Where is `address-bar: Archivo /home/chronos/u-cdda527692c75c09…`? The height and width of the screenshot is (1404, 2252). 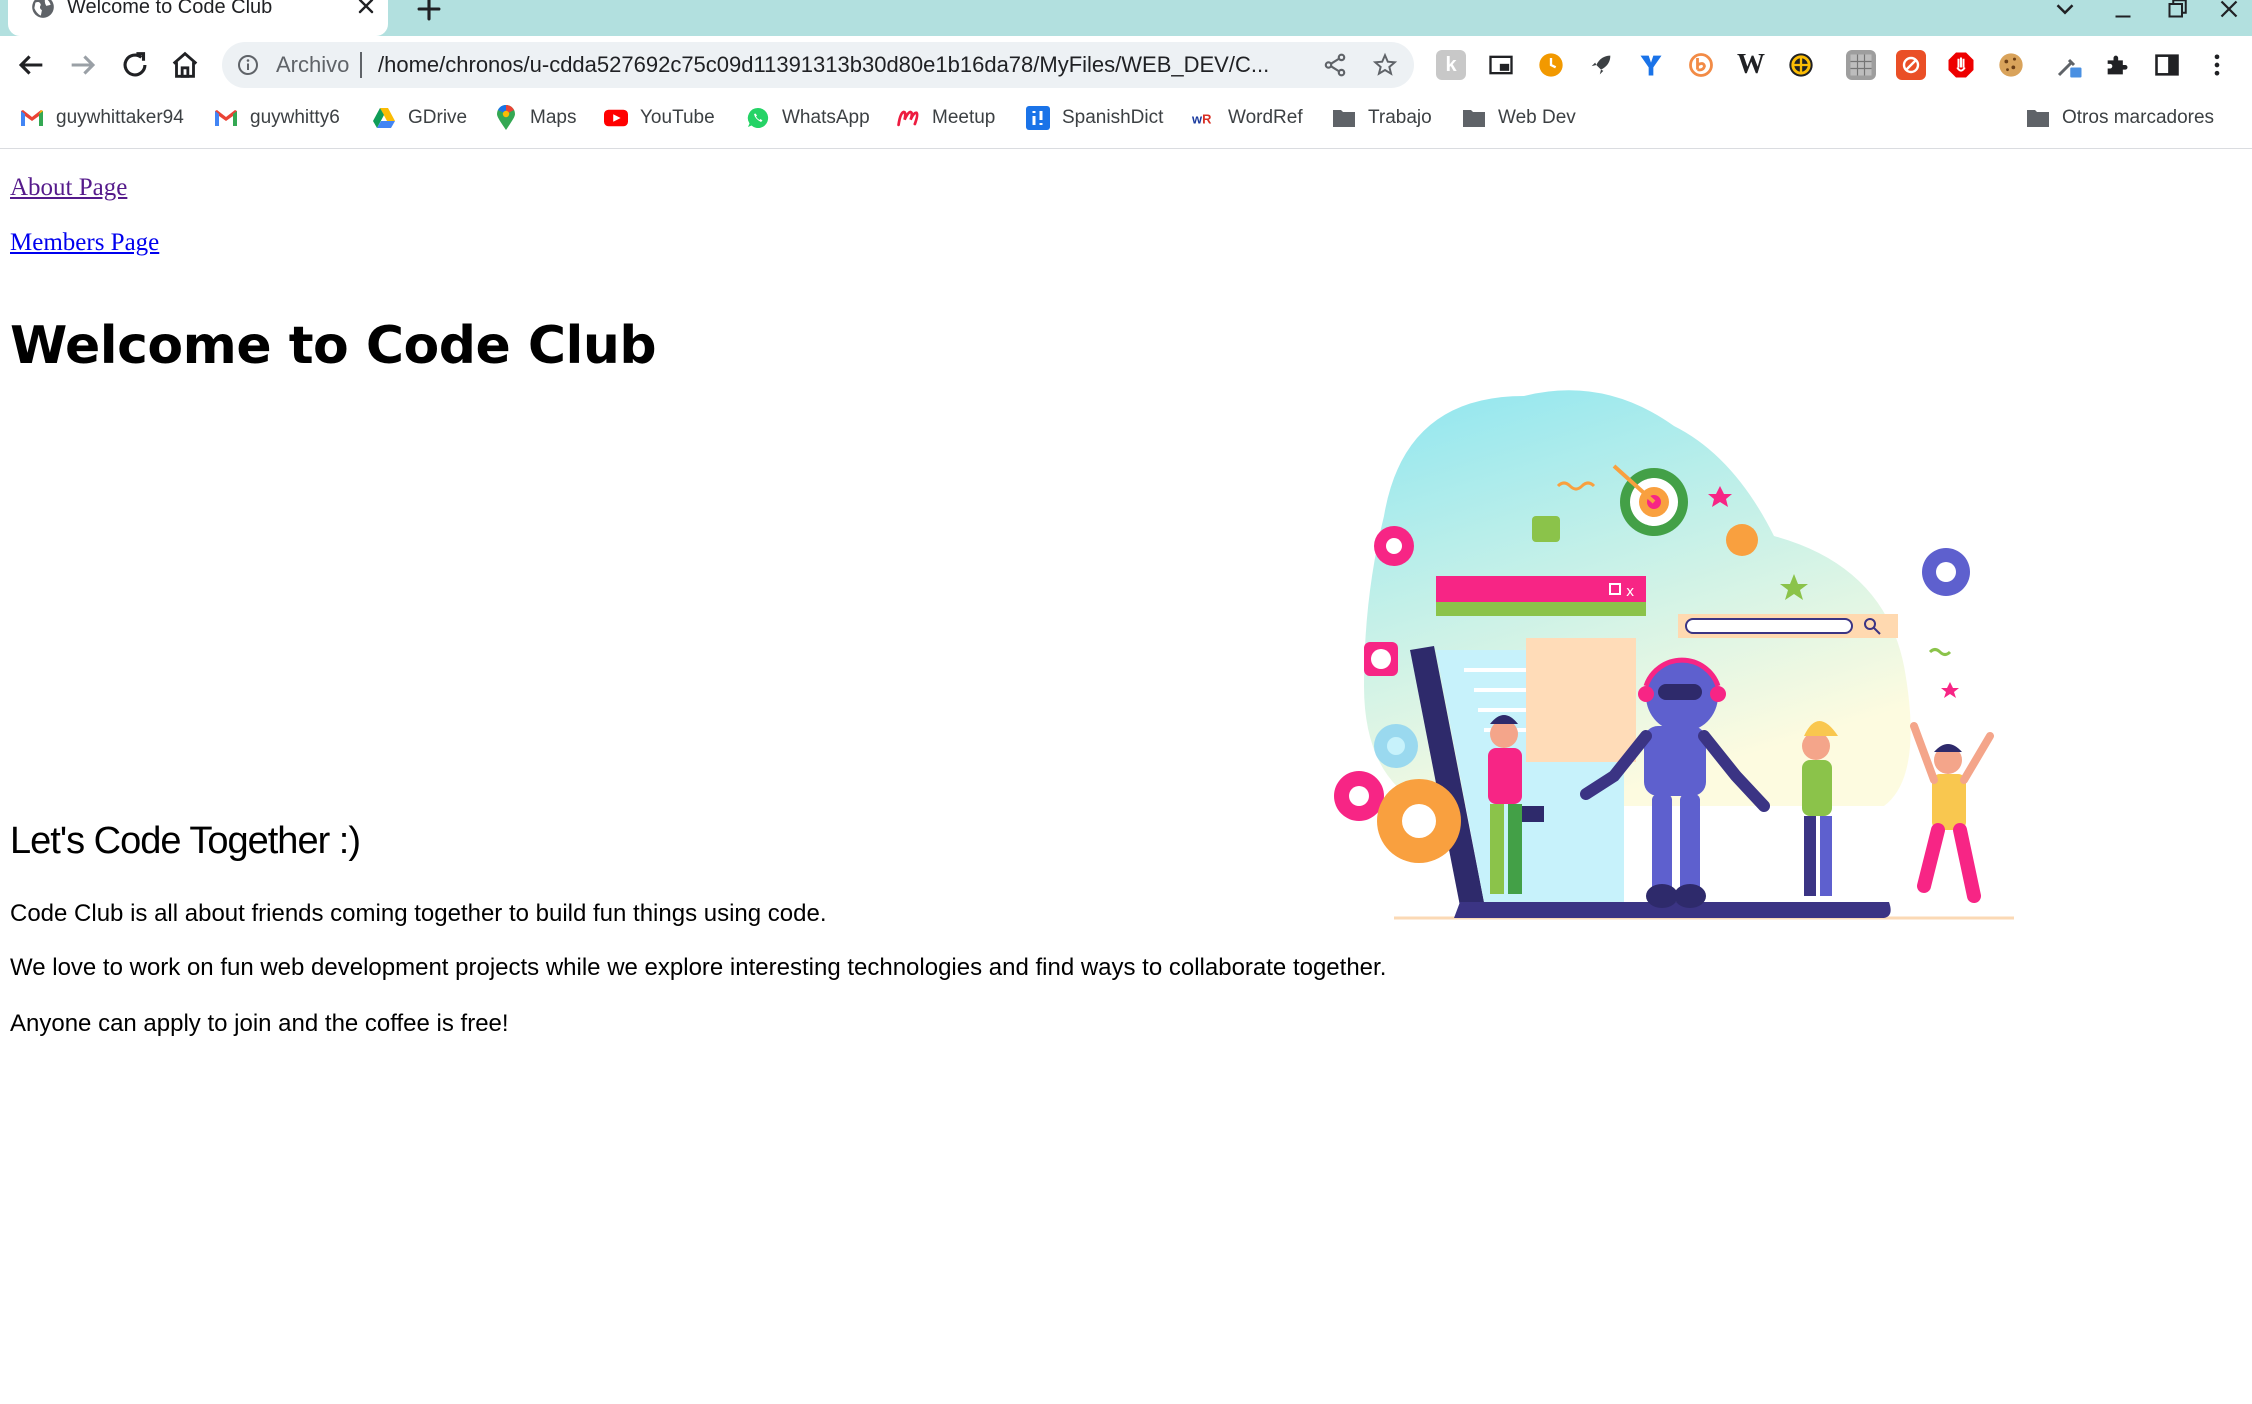
address-bar: Archivo /home/chronos/u-cdda527692c75c09… is located at coordinates (818, 65).